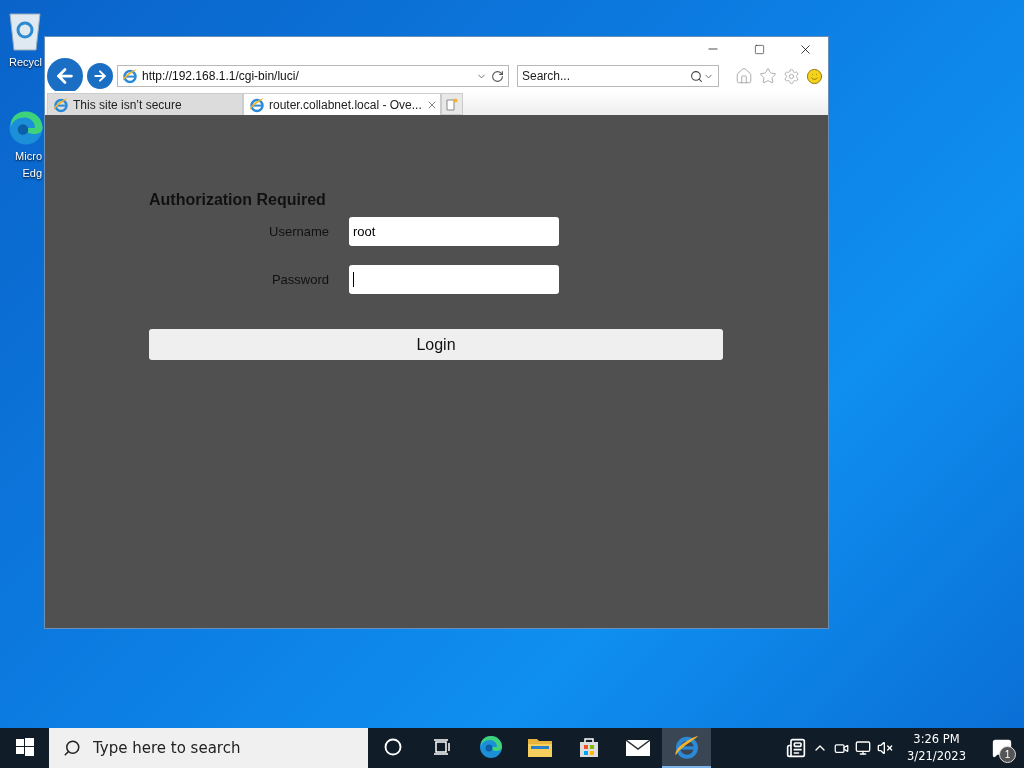  I want to click on windows-logo-icon, so click(24, 747).